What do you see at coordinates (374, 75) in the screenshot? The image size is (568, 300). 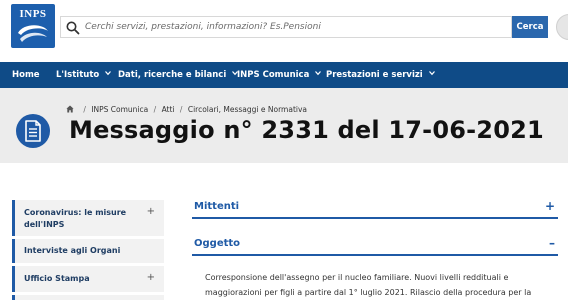 I see `nav-item-label: Prestazioni e servizi` at bounding box center [374, 75].